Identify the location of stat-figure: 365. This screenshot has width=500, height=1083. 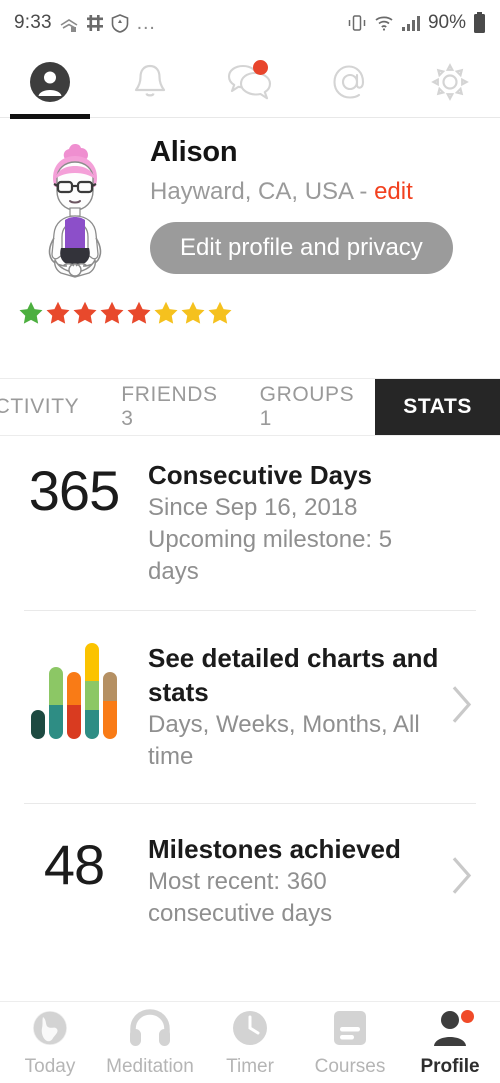
(74, 490).